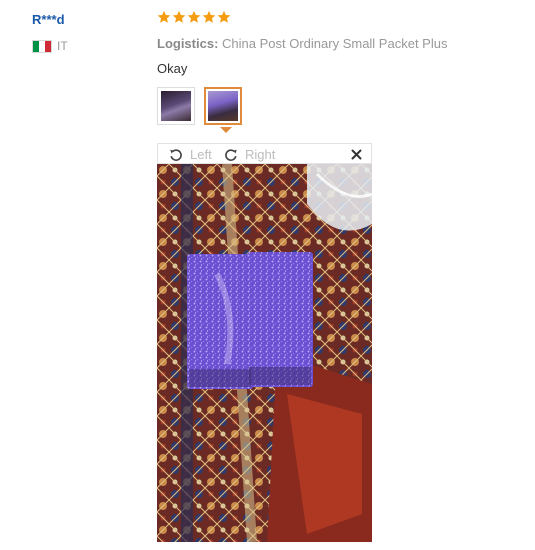  Describe the element at coordinates (226, 130) in the screenshot. I see `selected-thumbnail-pointer` at that location.